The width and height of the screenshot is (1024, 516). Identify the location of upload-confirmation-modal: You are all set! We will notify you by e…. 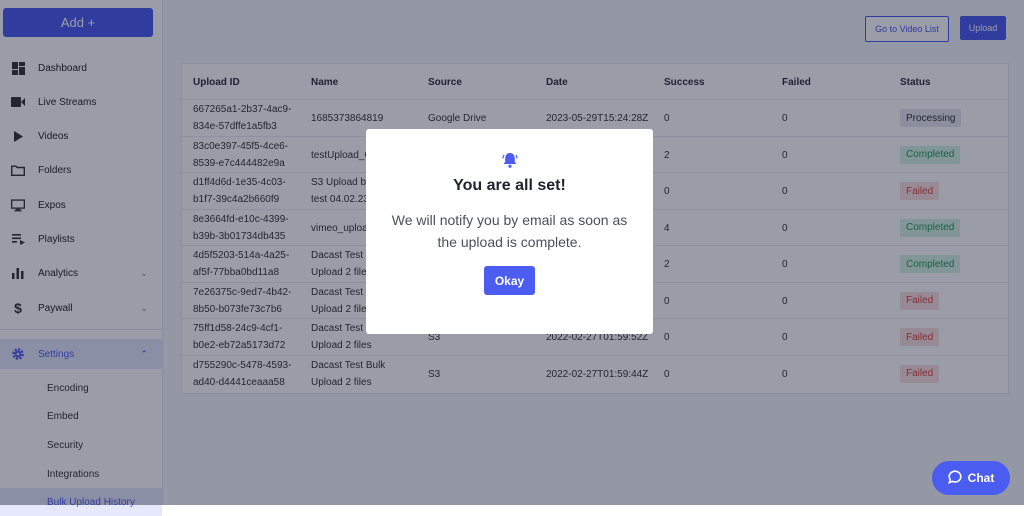
(509, 231).